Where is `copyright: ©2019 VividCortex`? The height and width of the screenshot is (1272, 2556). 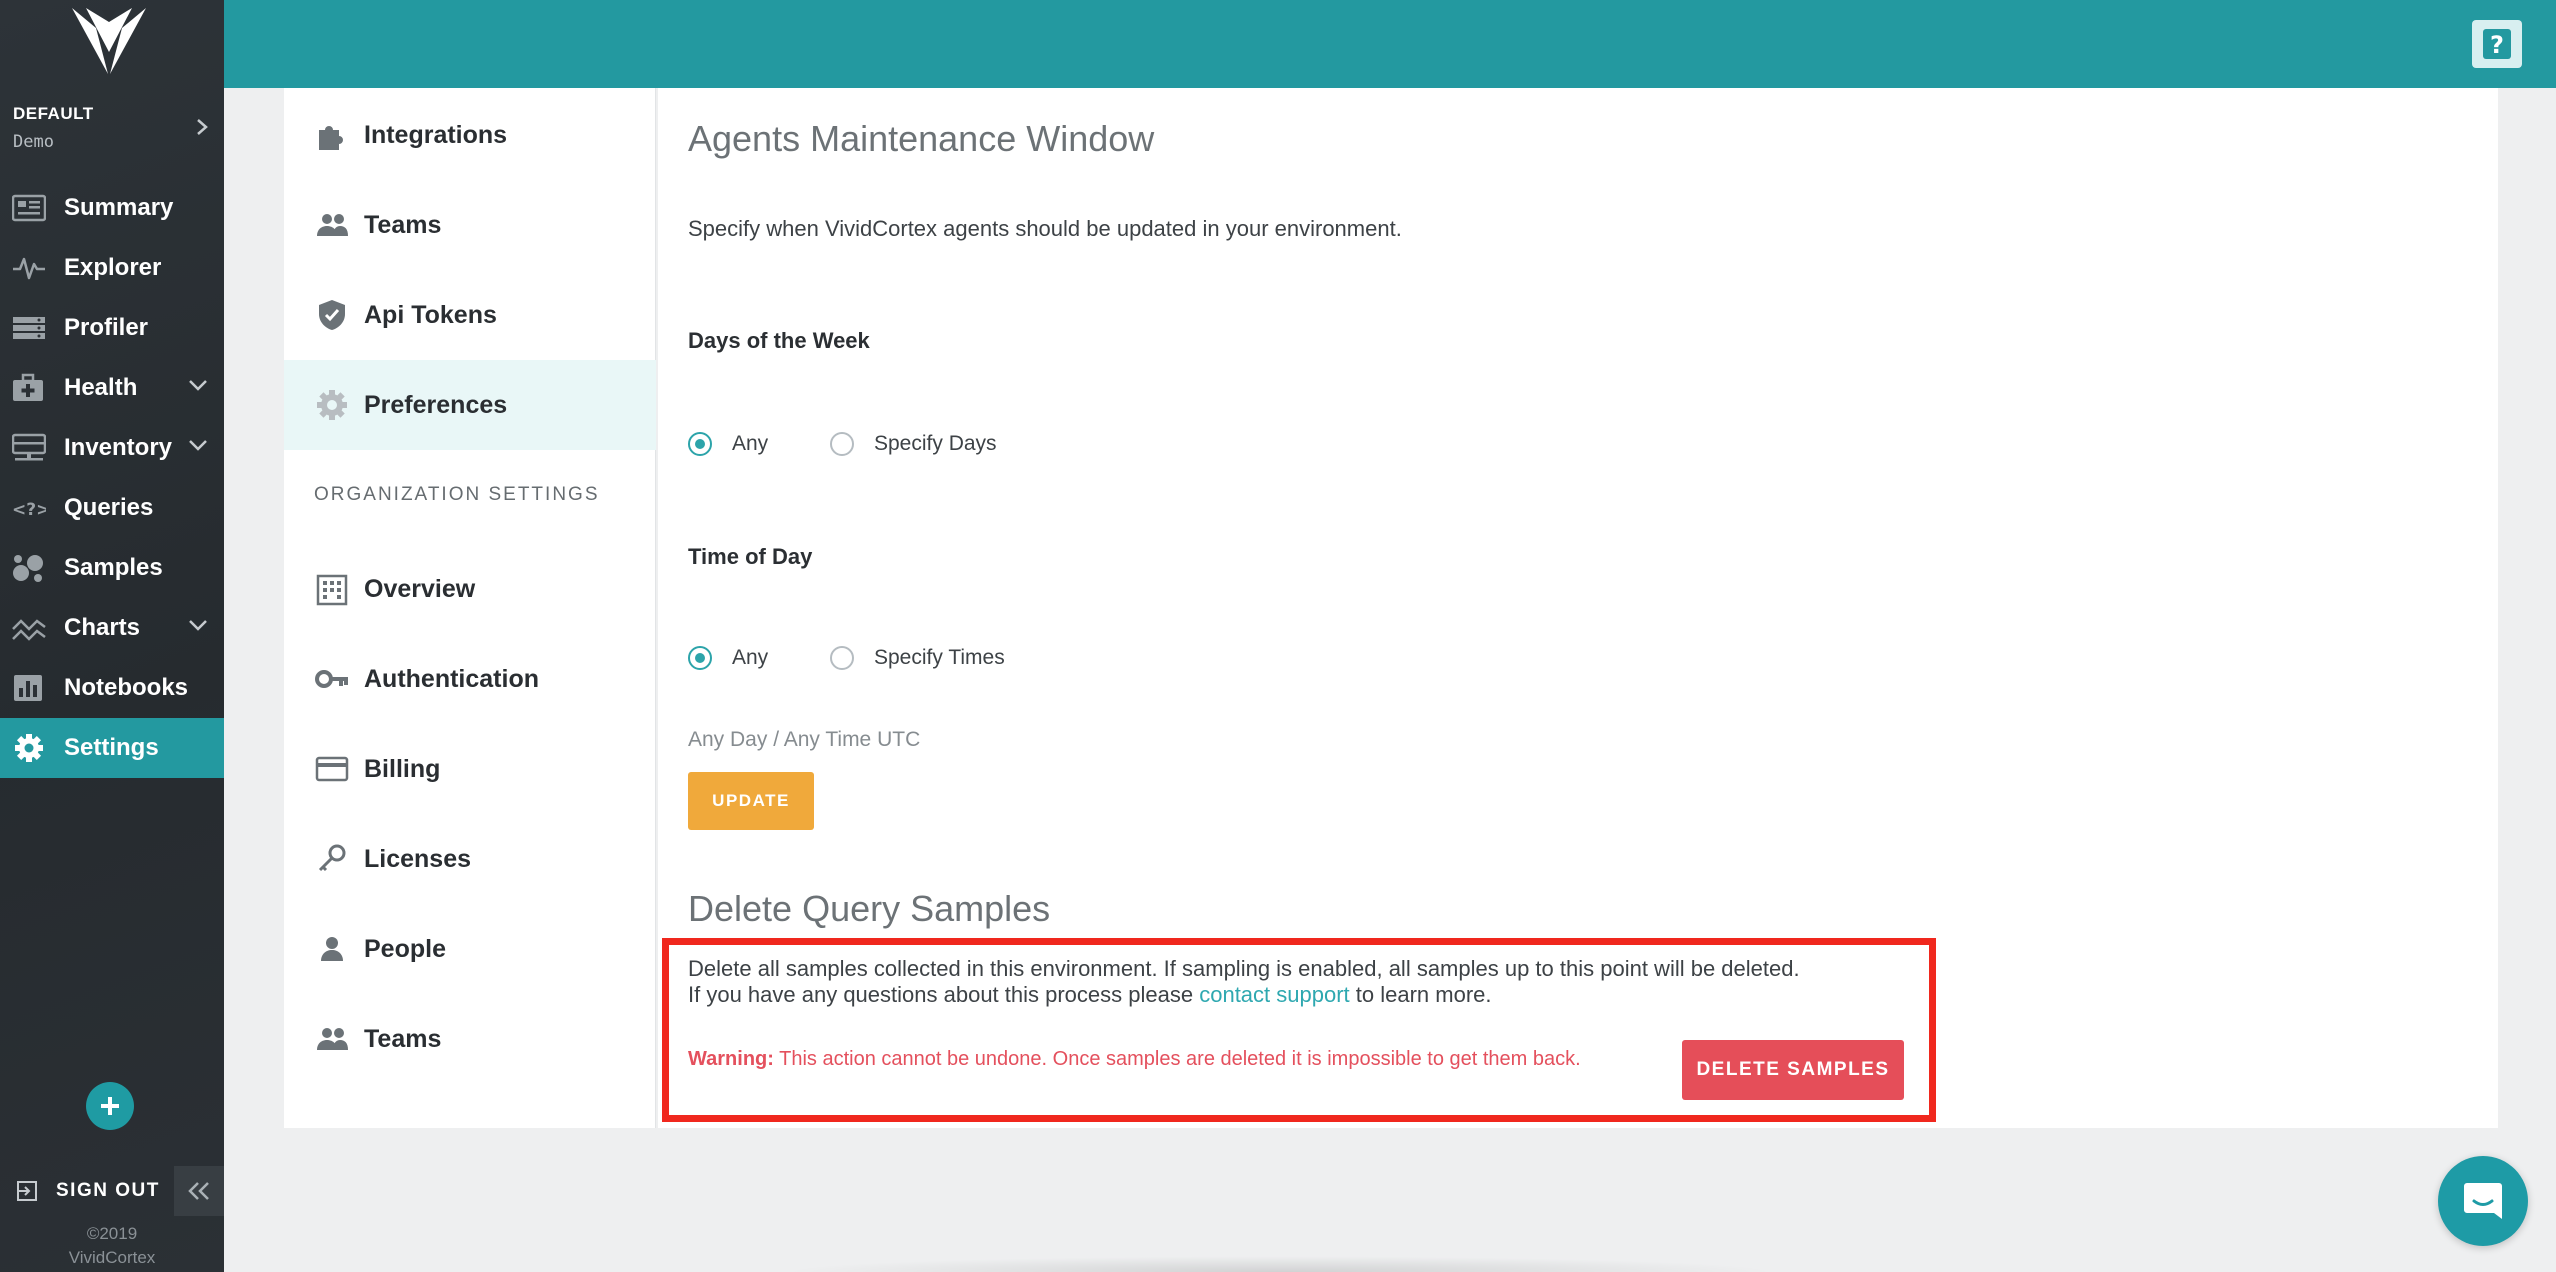 copyright: ©2019 VividCortex is located at coordinates (112, 1246).